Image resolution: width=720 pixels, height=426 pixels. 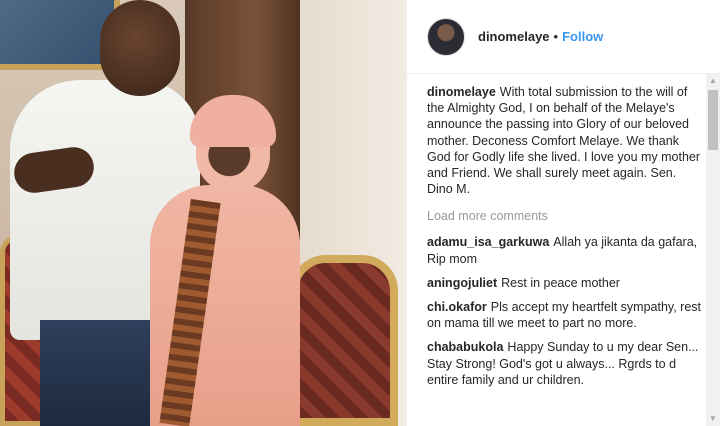 I want to click on comment-username: chi.okafor, so click(x=457, y=307).